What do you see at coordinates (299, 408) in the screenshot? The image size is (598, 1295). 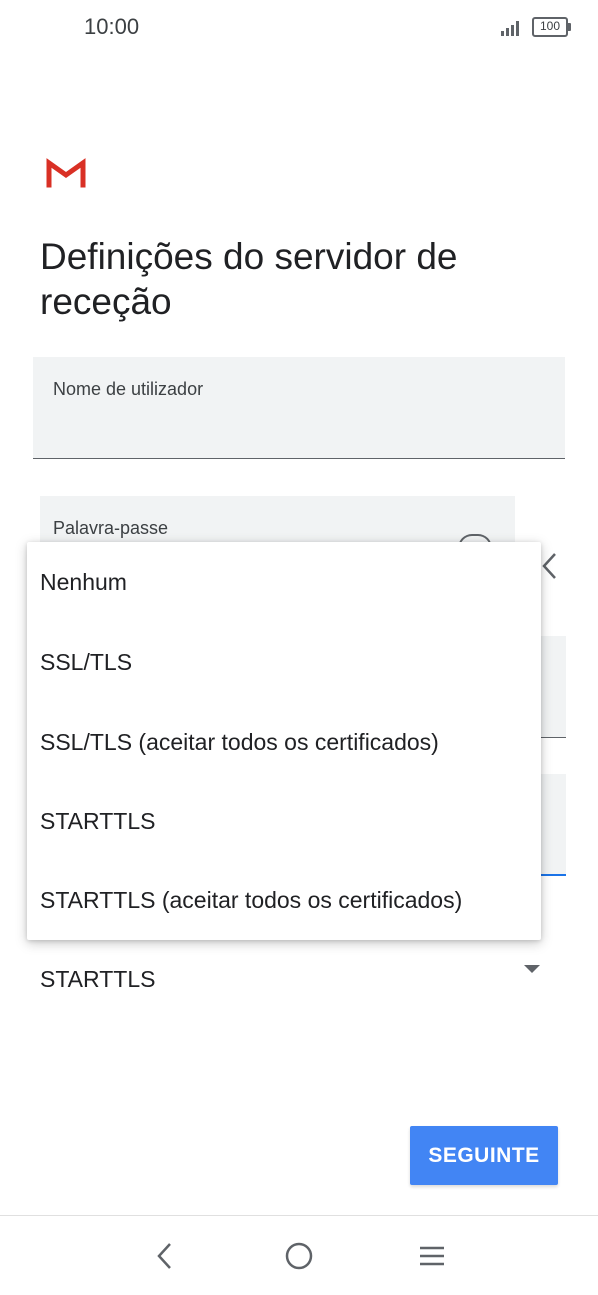 I see `username-field: Nome de utilizador` at bounding box center [299, 408].